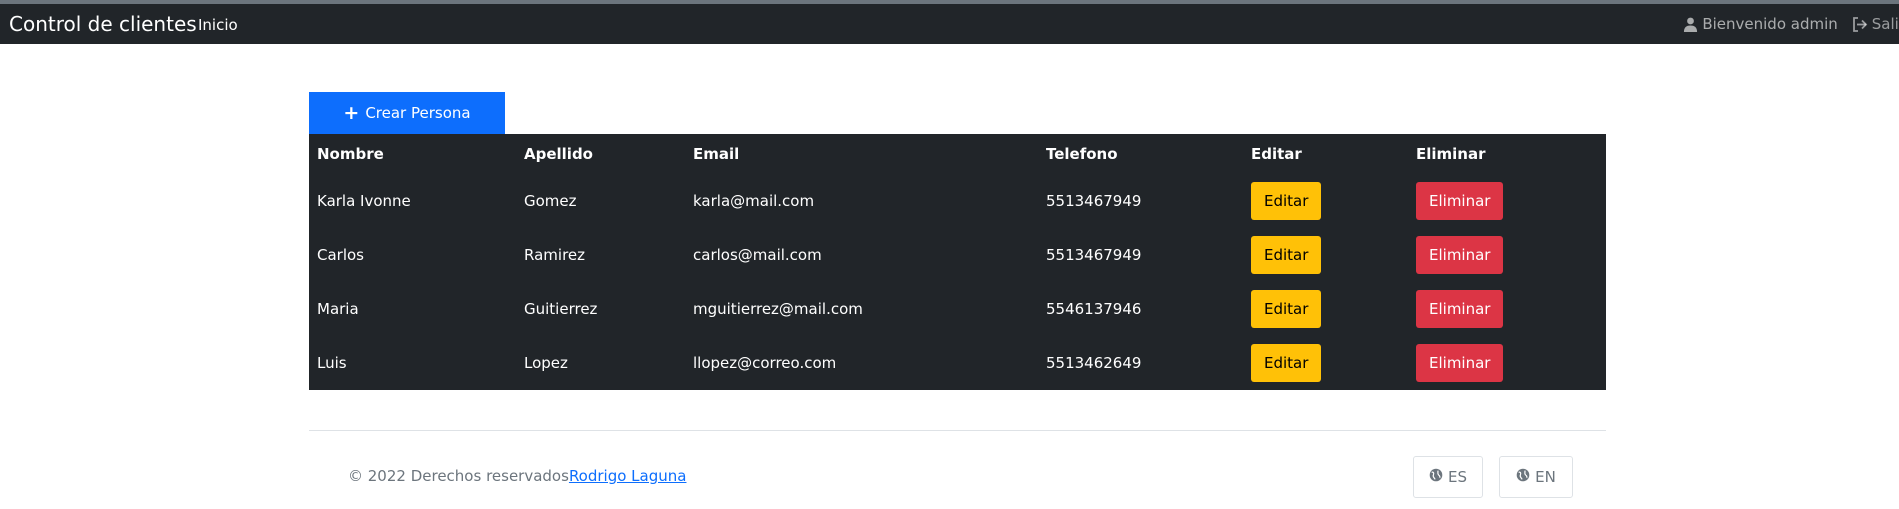  What do you see at coordinates (555, 255) in the screenshot?
I see `cell-apellido: Ramirez` at bounding box center [555, 255].